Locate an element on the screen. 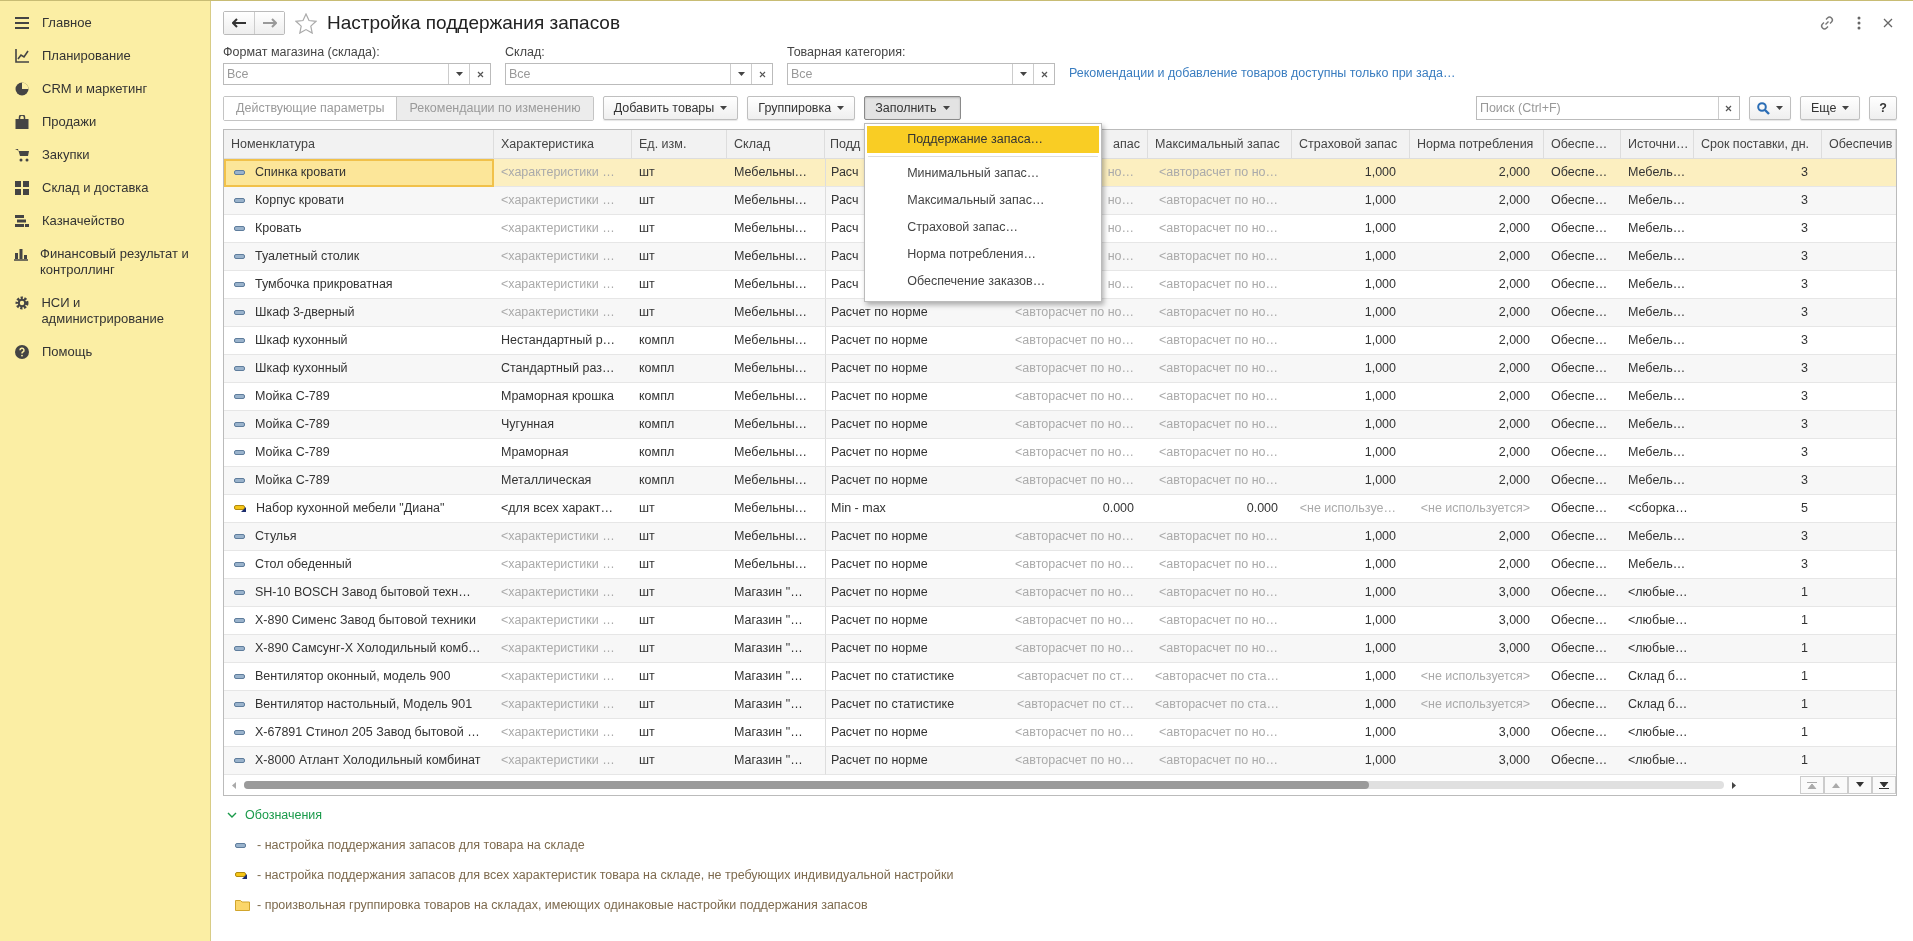 Image resolution: width=1913 pixels, height=941 pixels. table-cell: 3 is located at coordinates (1758, 257).